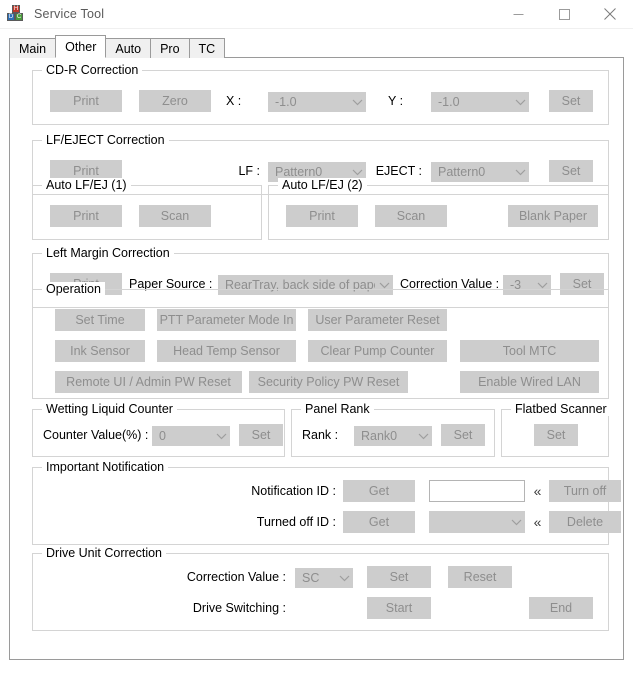 The width and height of the screenshot is (633, 681). What do you see at coordinates (396, 101) in the screenshot?
I see `cdr-y-label: Y :` at bounding box center [396, 101].